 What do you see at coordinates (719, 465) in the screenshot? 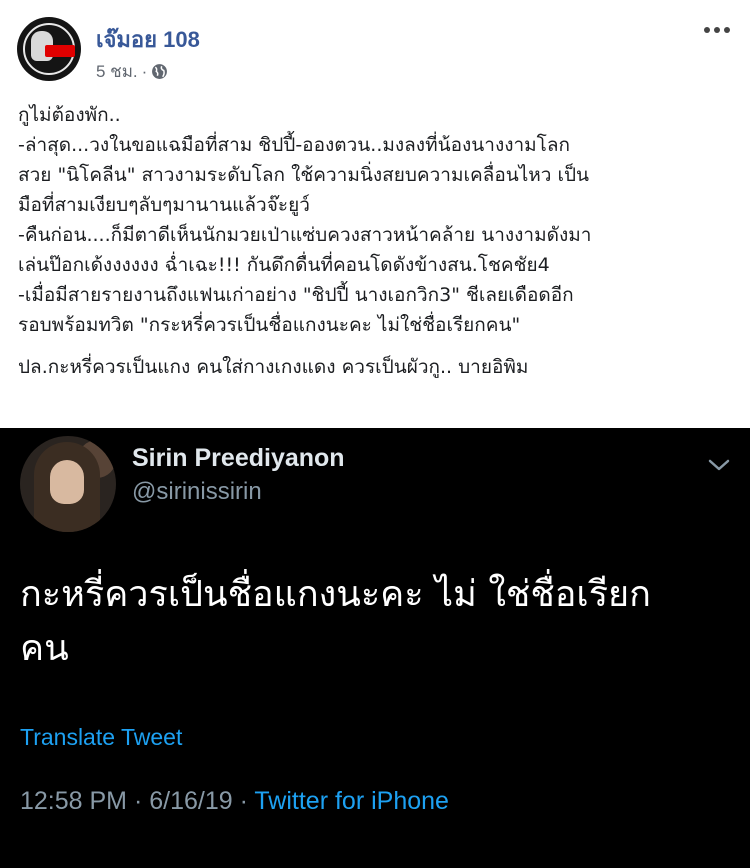
I see `chevron-down-icon` at bounding box center [719, 465].